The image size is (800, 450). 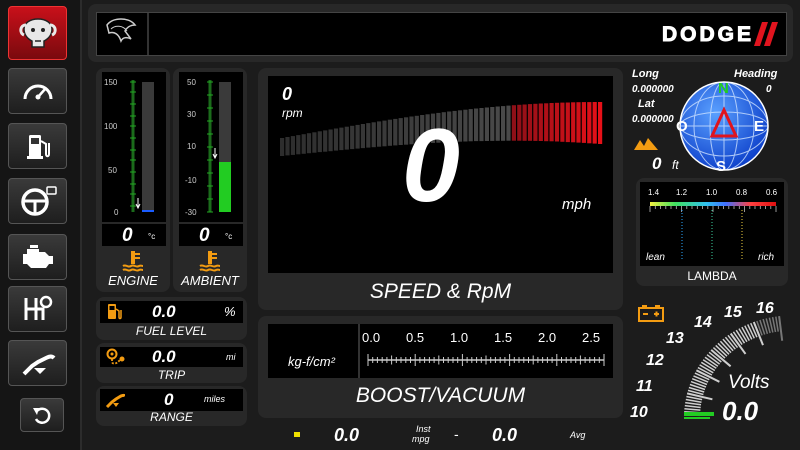 What do you see at coordinates (134, 147) in the screenshot?
I see `engine-temp-bar-screen: 150 100 50 0` at bounding box center [134, 147].